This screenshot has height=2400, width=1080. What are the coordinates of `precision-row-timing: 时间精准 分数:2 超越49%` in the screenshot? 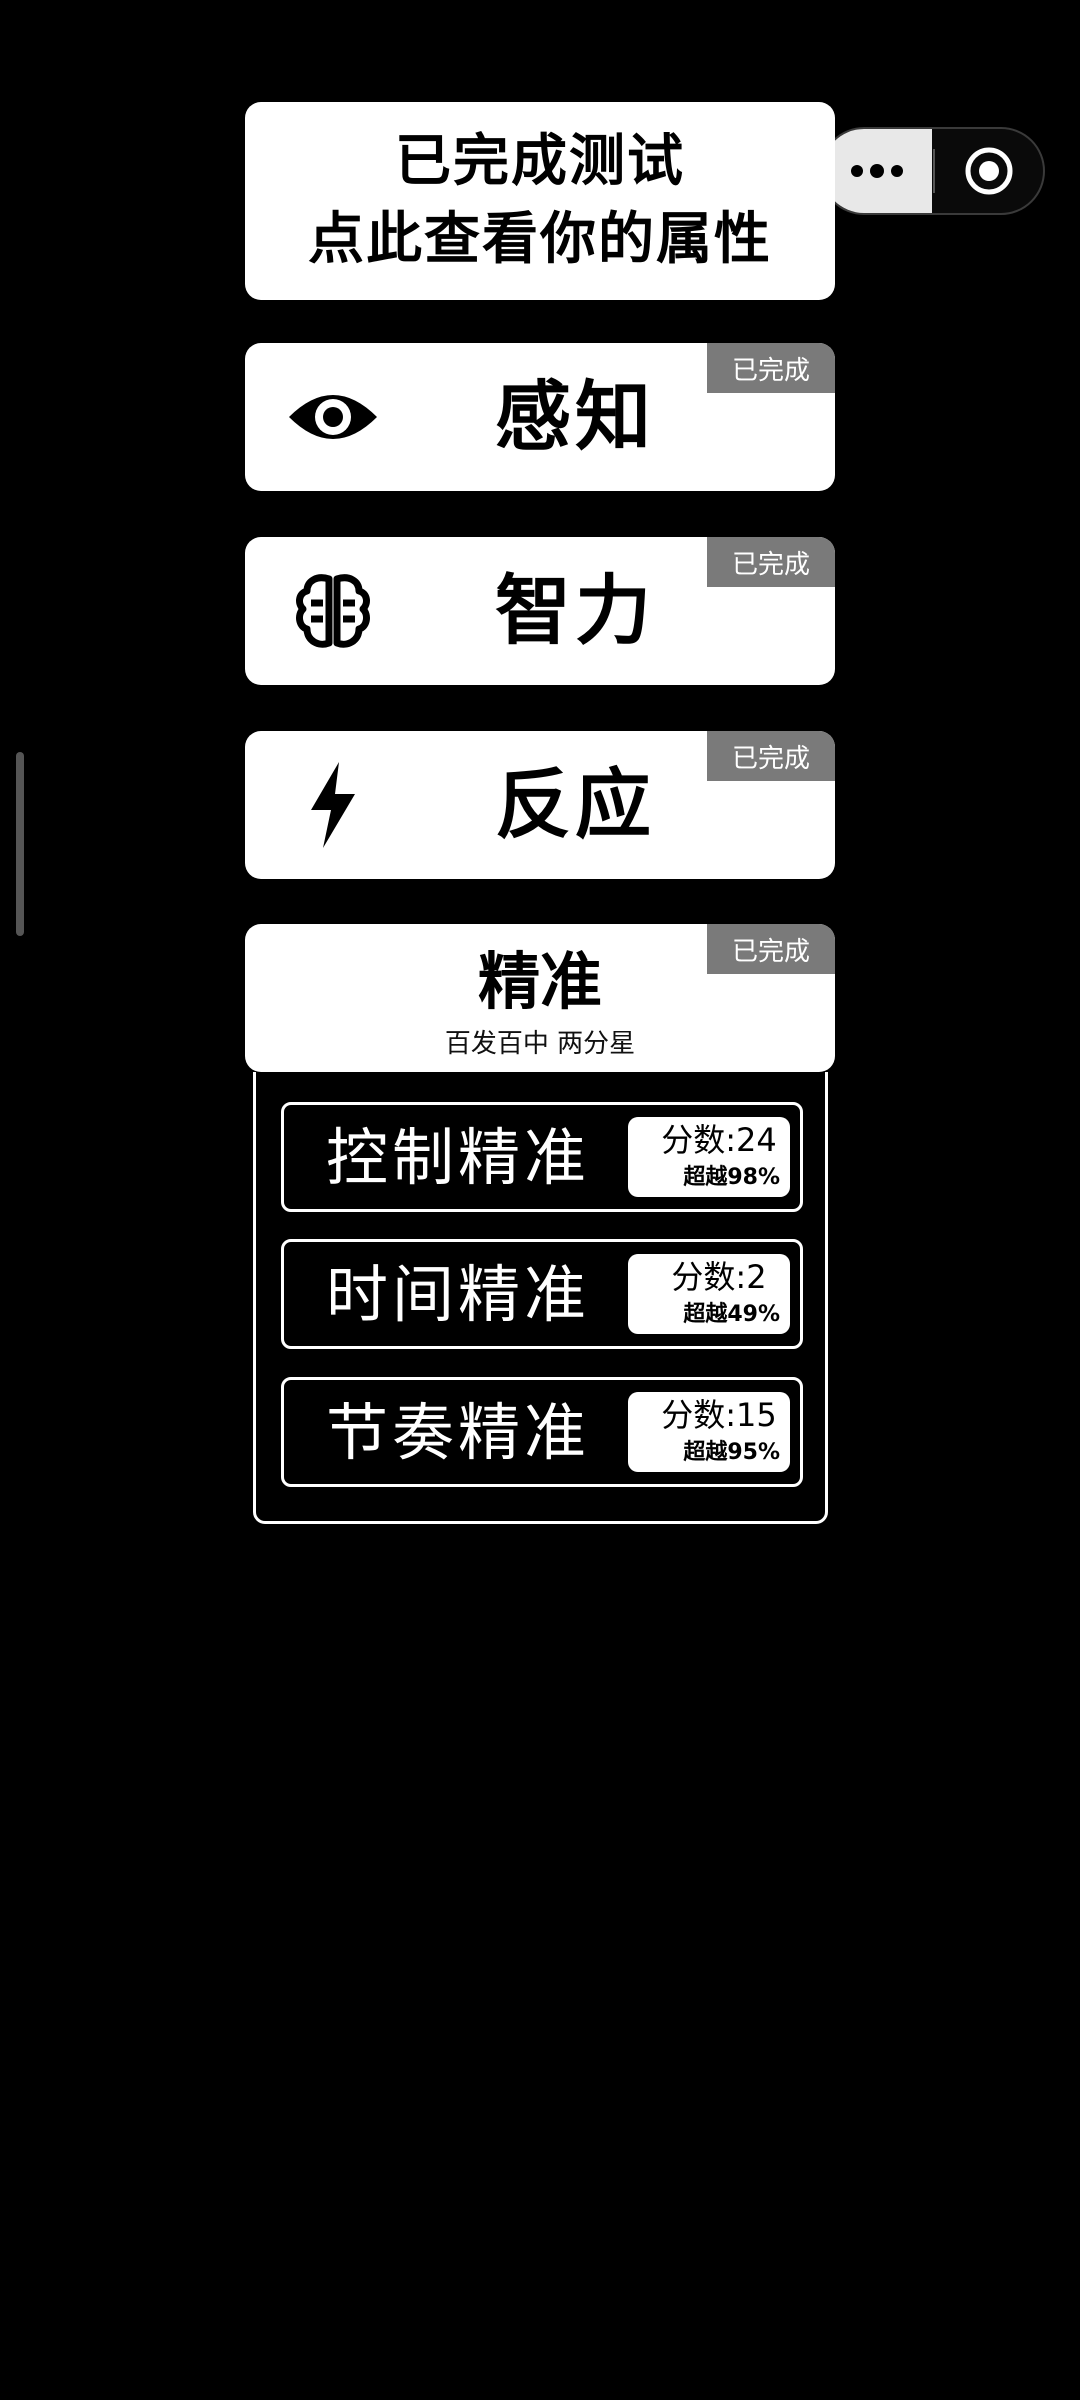 It's located at (542, 1294).